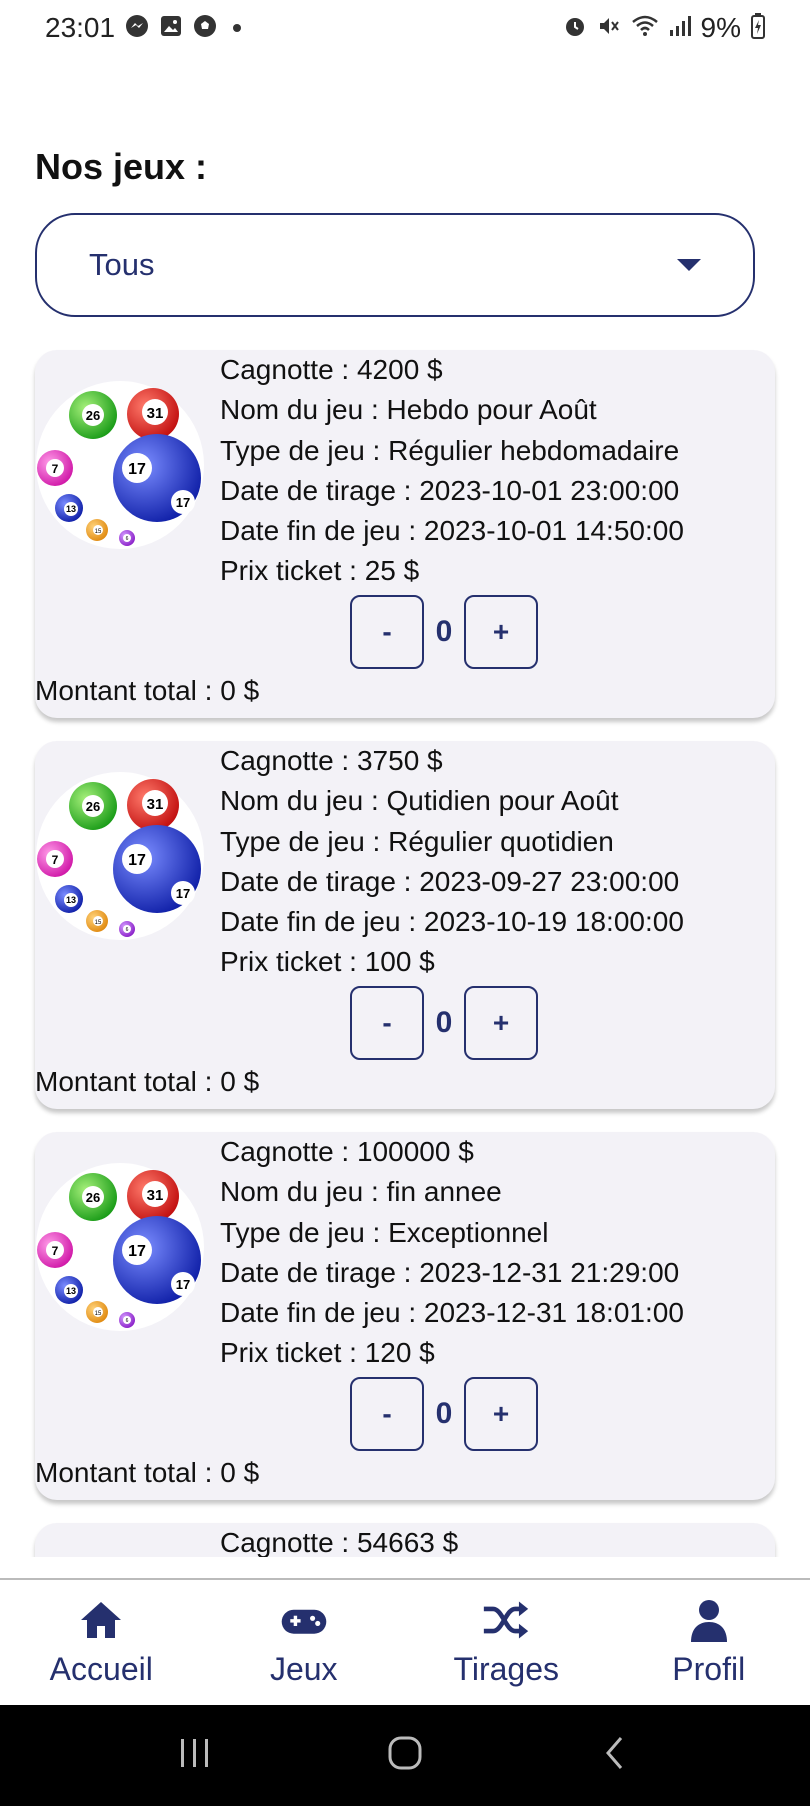 The image size is (810, 1806). I want to click on game-jackpot: Cagnotte : 54663 $, so click(339, 1542).